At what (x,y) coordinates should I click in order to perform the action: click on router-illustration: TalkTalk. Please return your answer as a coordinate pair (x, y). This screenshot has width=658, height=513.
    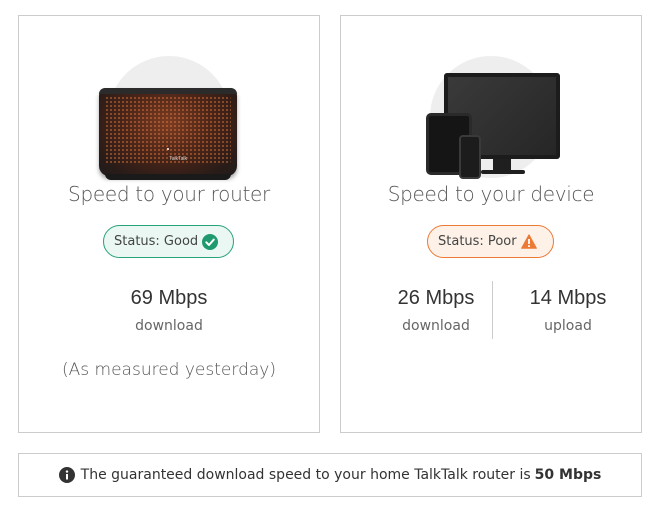
    Looking at the image, I should click on (169, 121).